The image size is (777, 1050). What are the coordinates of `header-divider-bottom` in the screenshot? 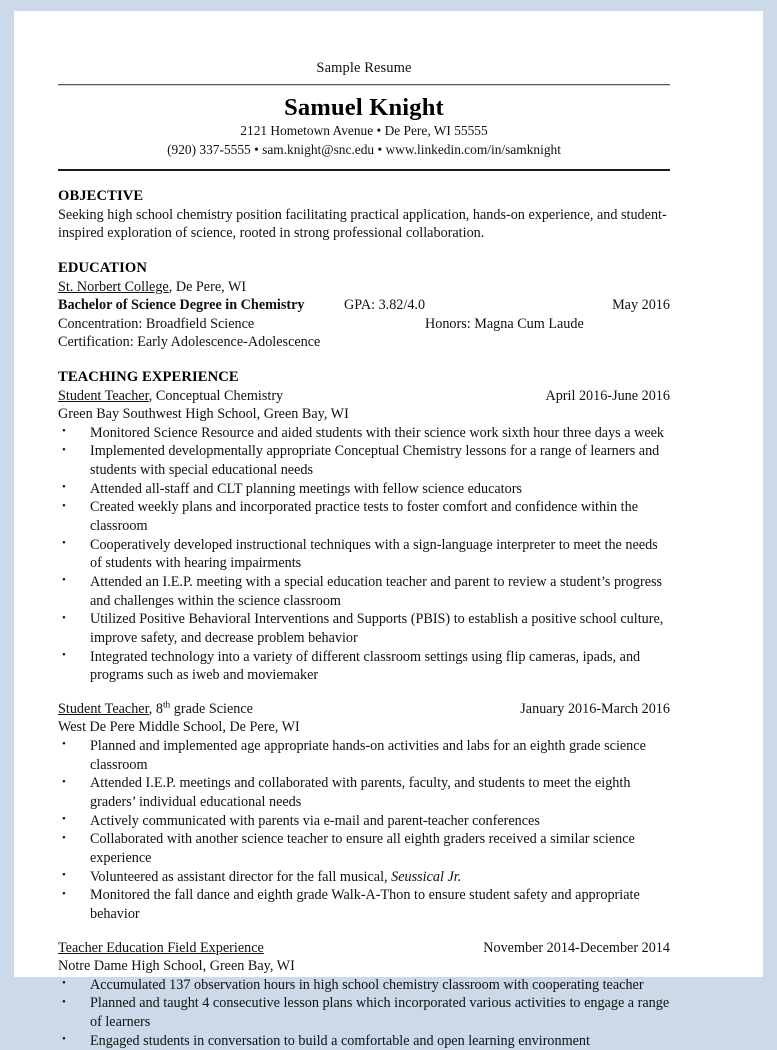 It's located at (364, 169).